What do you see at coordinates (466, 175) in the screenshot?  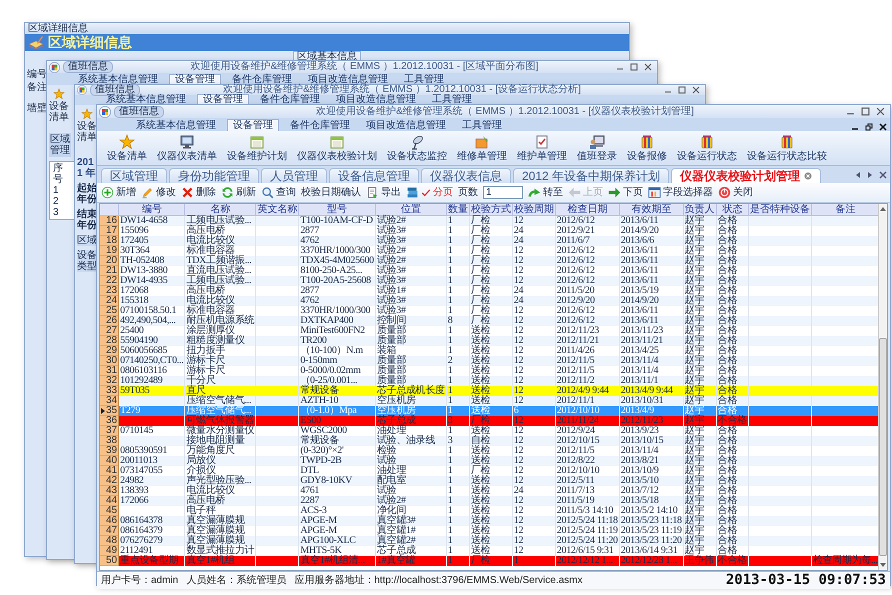 I see `document-tab: 仪器仪表信息` at bounding box center [466, 175].